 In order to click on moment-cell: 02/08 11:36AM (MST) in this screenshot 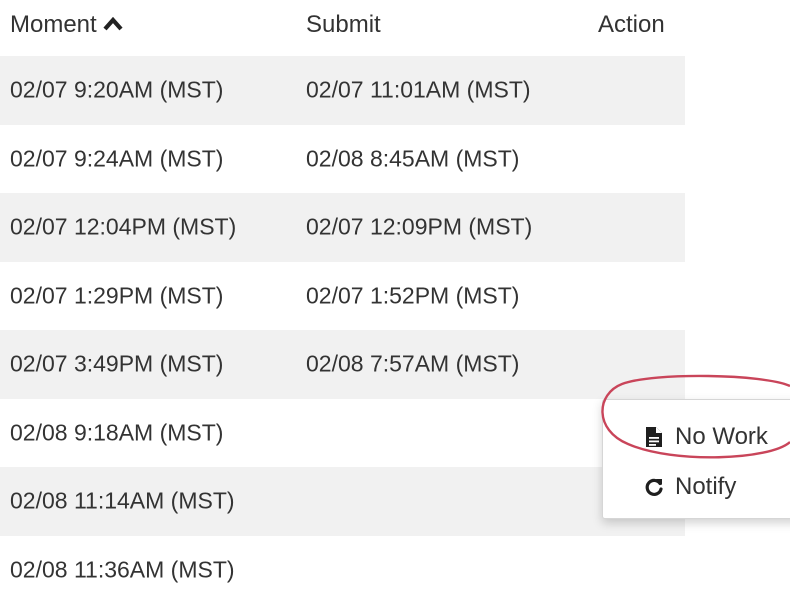, I will do `click(122, 569)`.